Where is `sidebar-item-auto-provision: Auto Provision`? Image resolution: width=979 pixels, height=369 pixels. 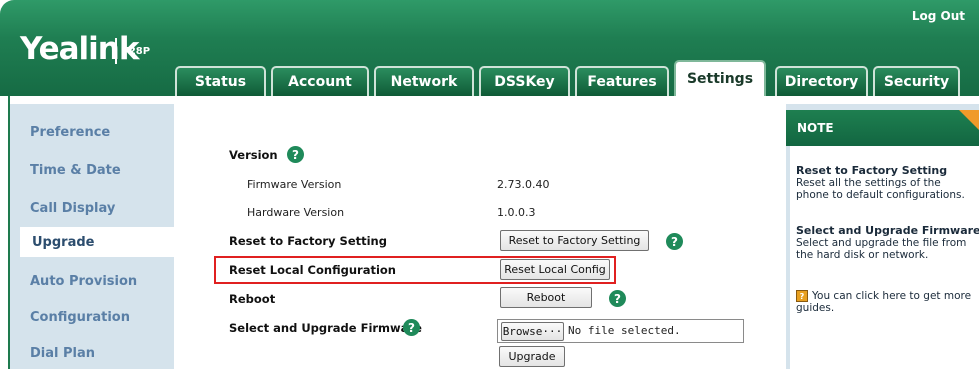 sidebar-item-auto-provision: Auto Provision is located at coordinates (83, 281).